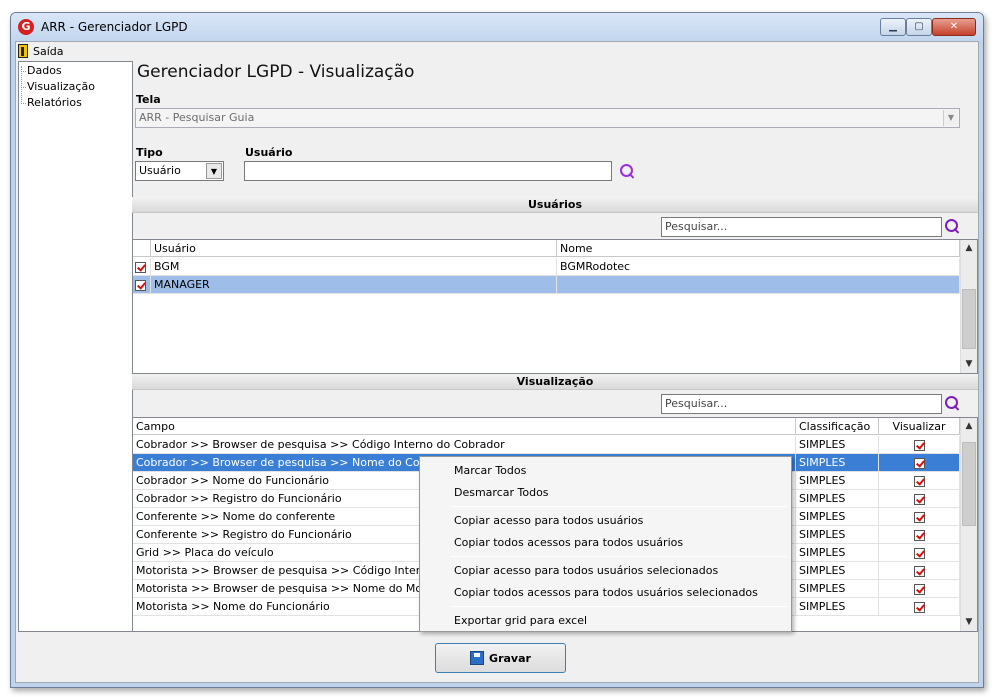 The height and width of the screenshot is (697, 996). What do you see at coordinates (501, 492) in the screenshot?
I see `menu-item-desmarcar-todos: Desmarcar Todos` at bounding box center [501, 492].